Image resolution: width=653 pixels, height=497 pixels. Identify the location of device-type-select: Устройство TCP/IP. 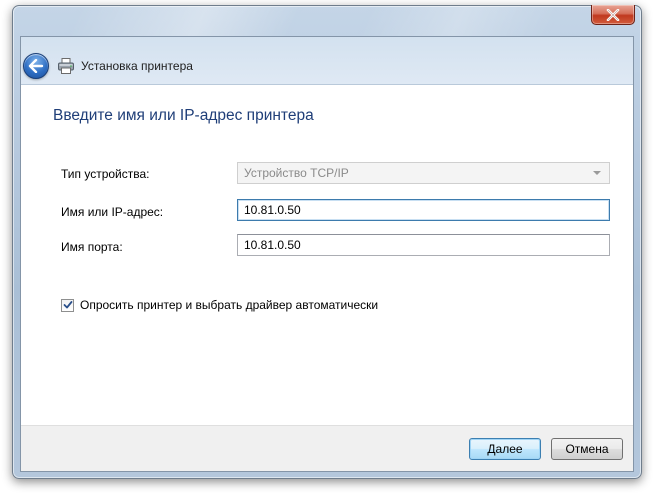
(423, 173).